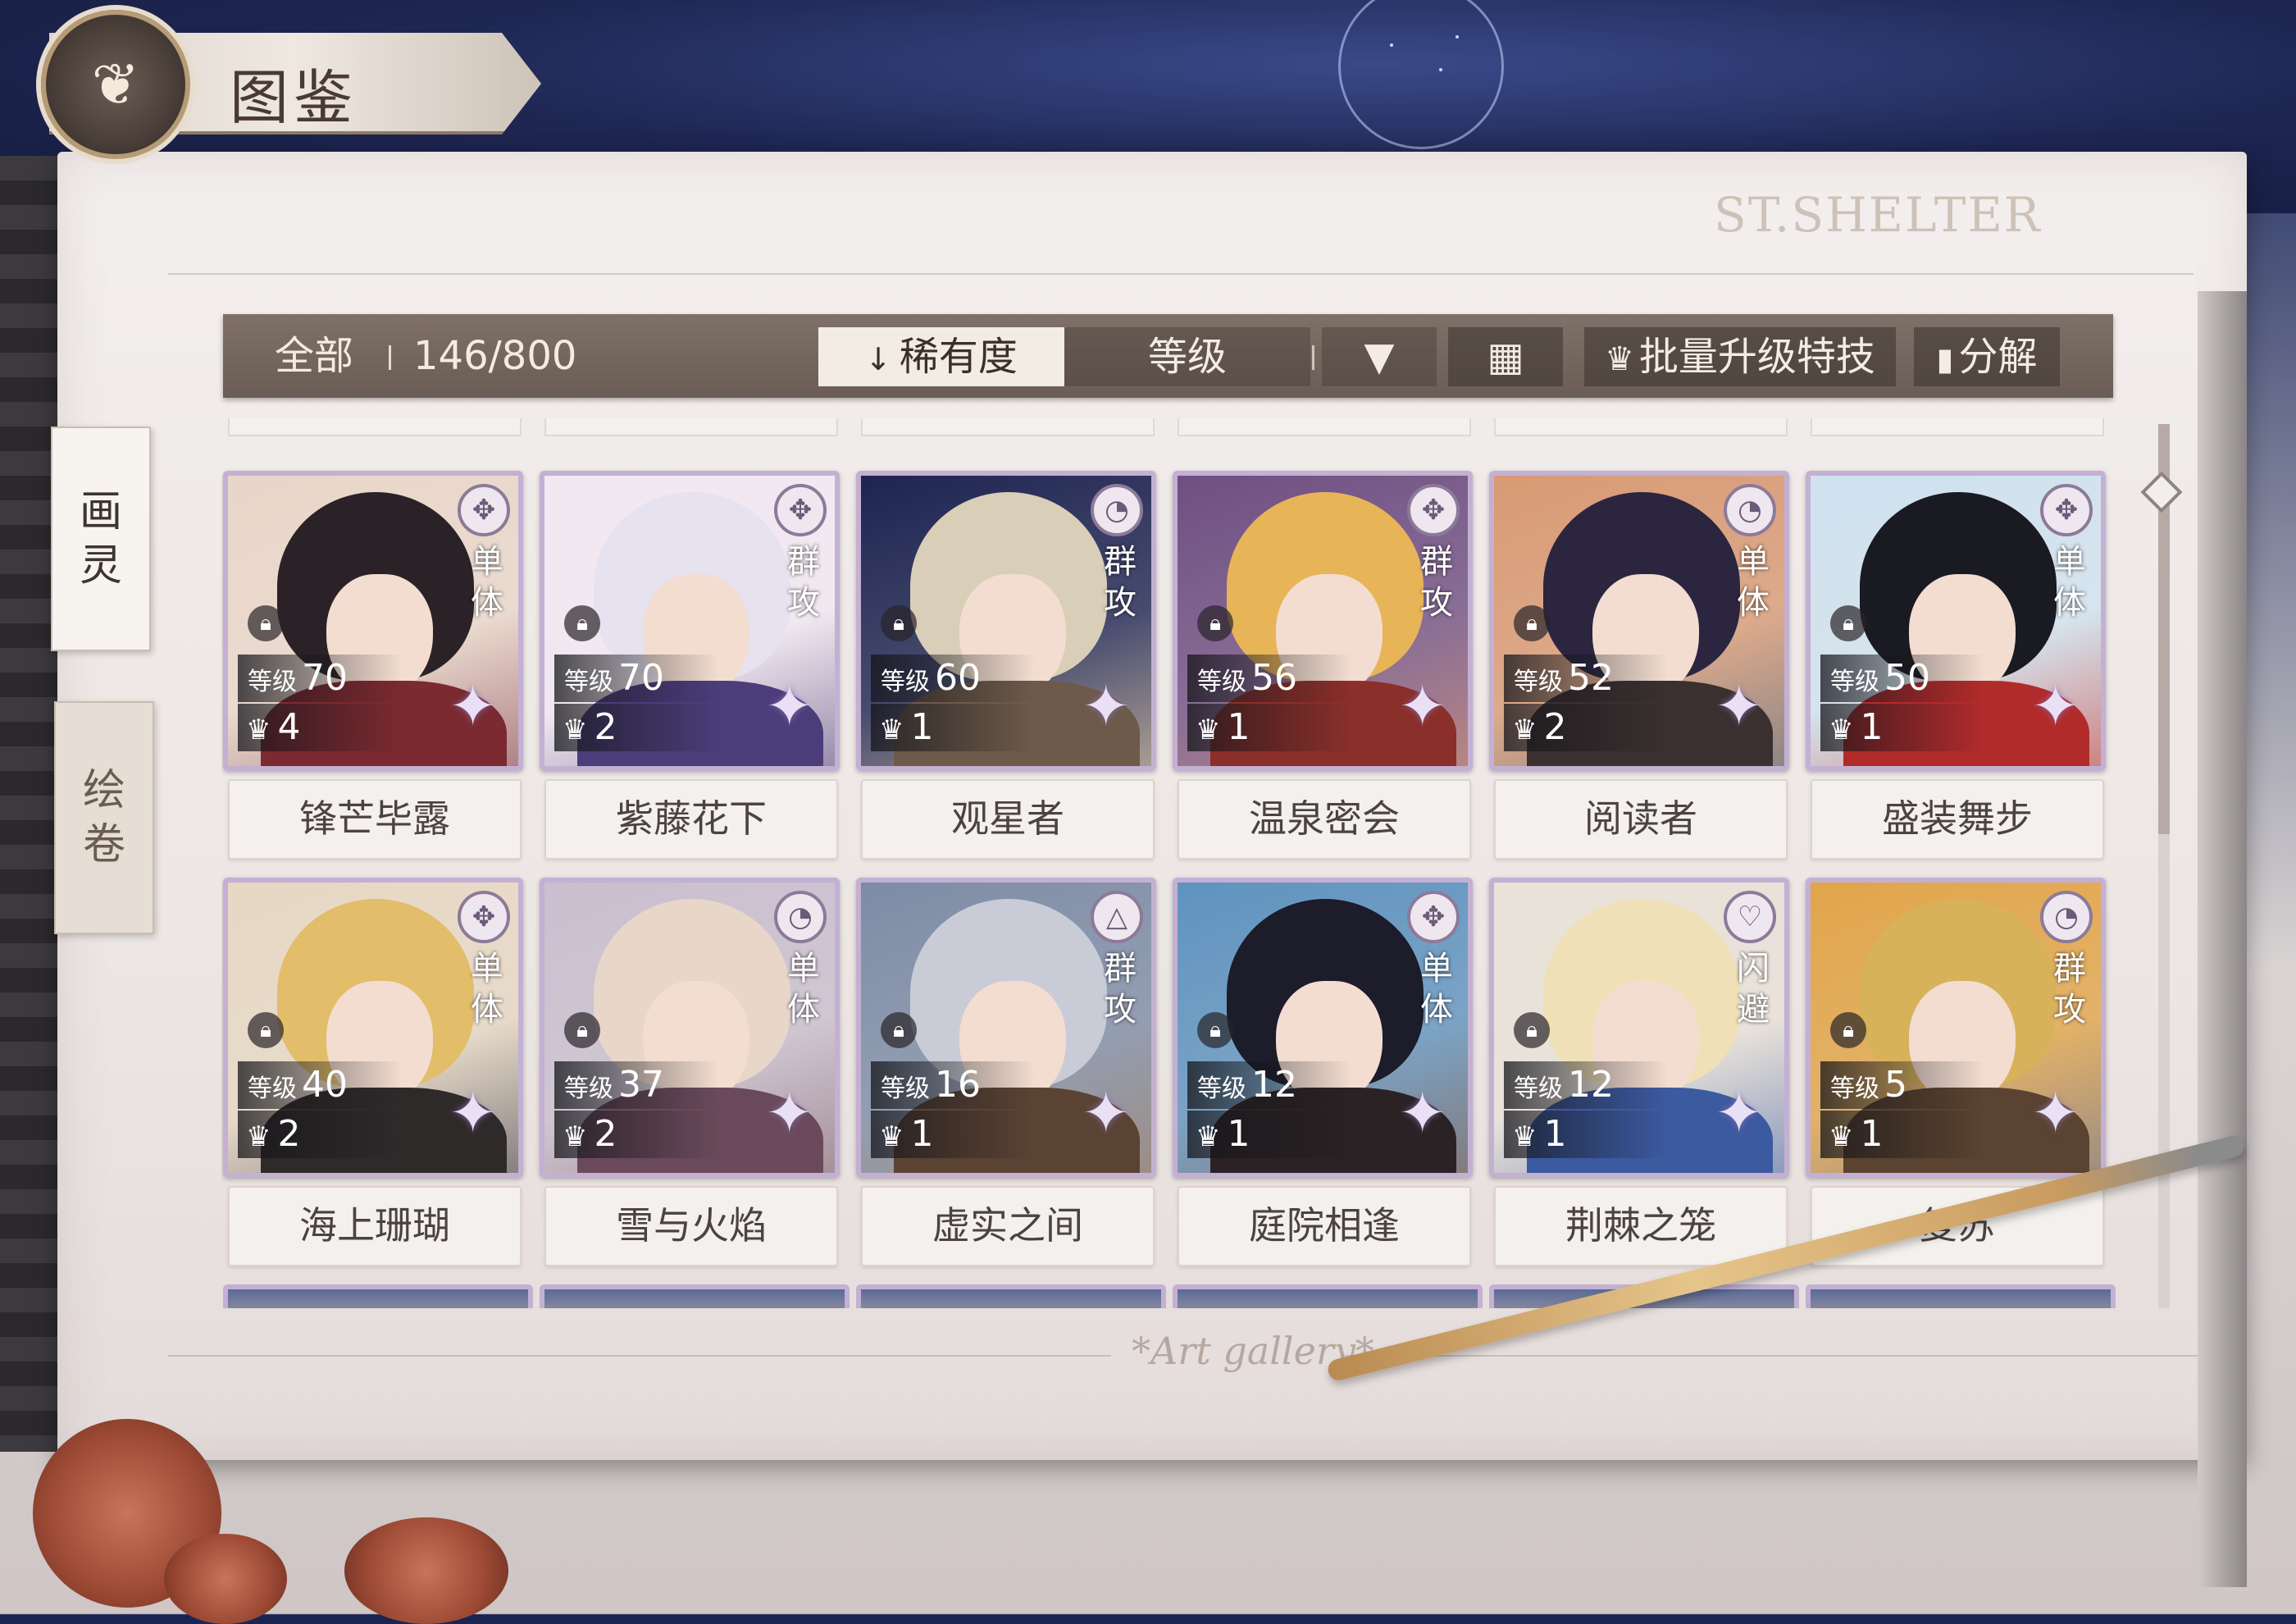  What do you see at coordinates (1006, 621) in the screenshot?
I see `card-portrait: ◔ 群攻 🔒︎ 等级 60 ♛ 1 ✦` at bounding box center [1006, 621].